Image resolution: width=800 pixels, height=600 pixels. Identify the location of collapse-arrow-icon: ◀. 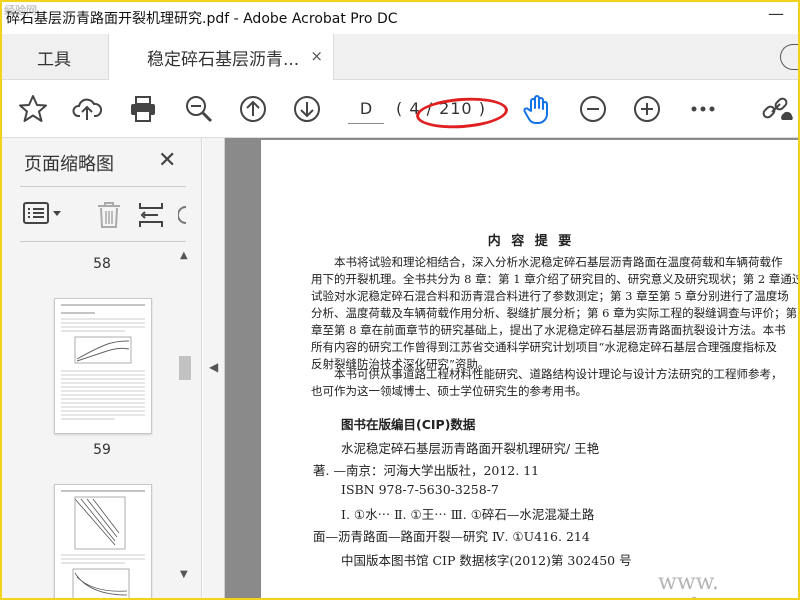
(213, 367).